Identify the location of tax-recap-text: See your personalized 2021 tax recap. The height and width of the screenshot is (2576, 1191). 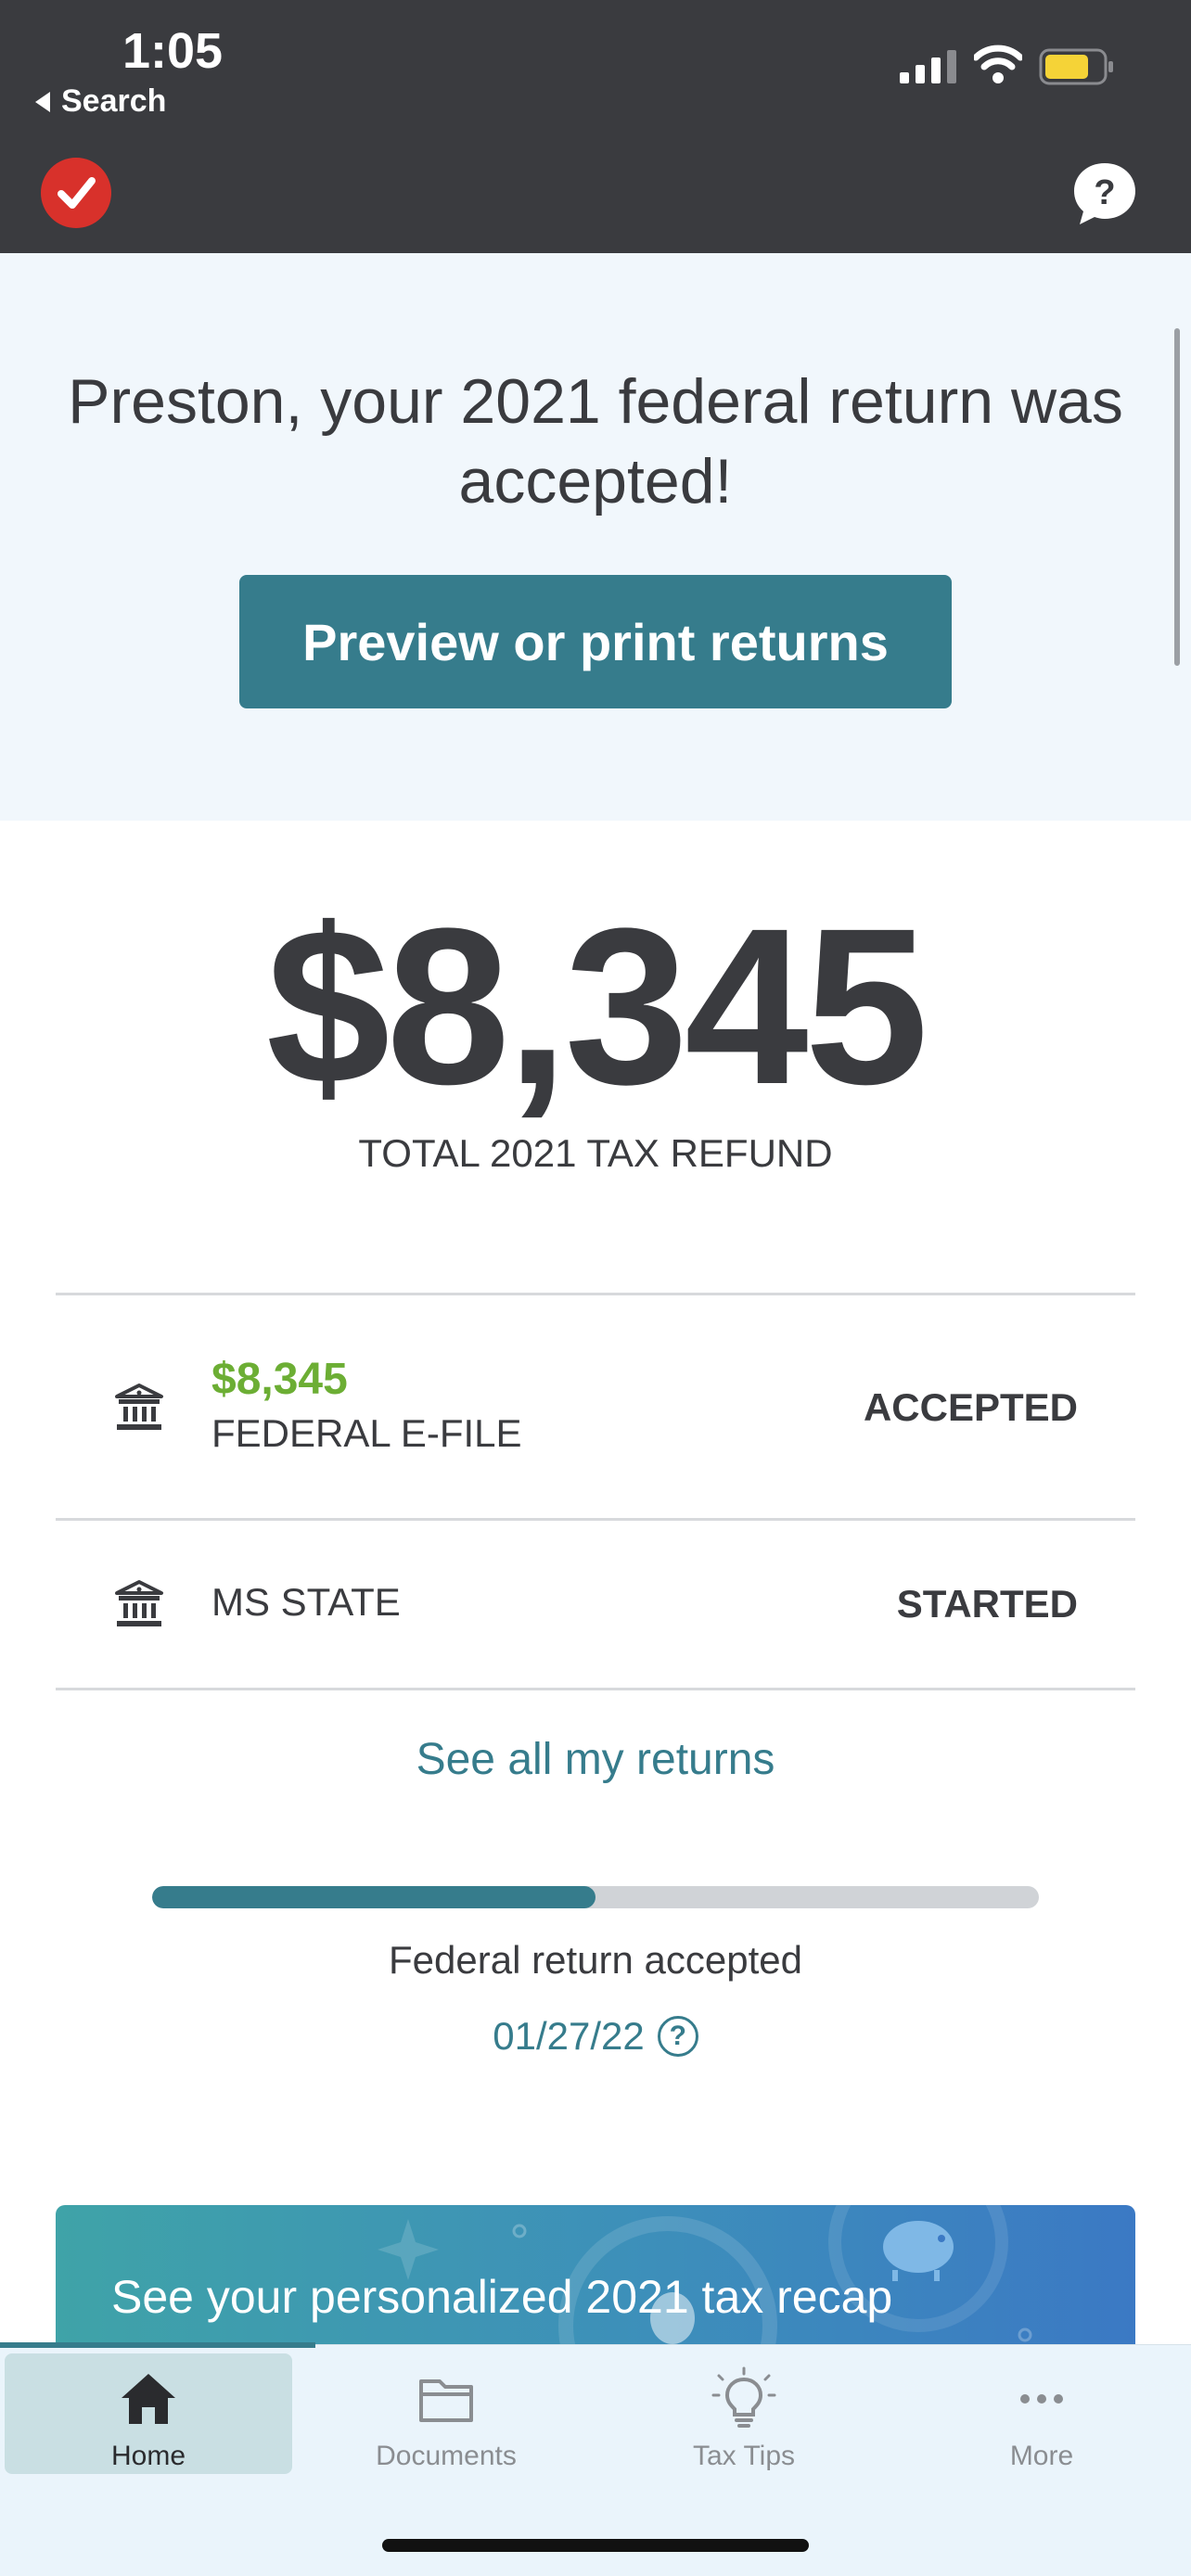
(502, 2297).